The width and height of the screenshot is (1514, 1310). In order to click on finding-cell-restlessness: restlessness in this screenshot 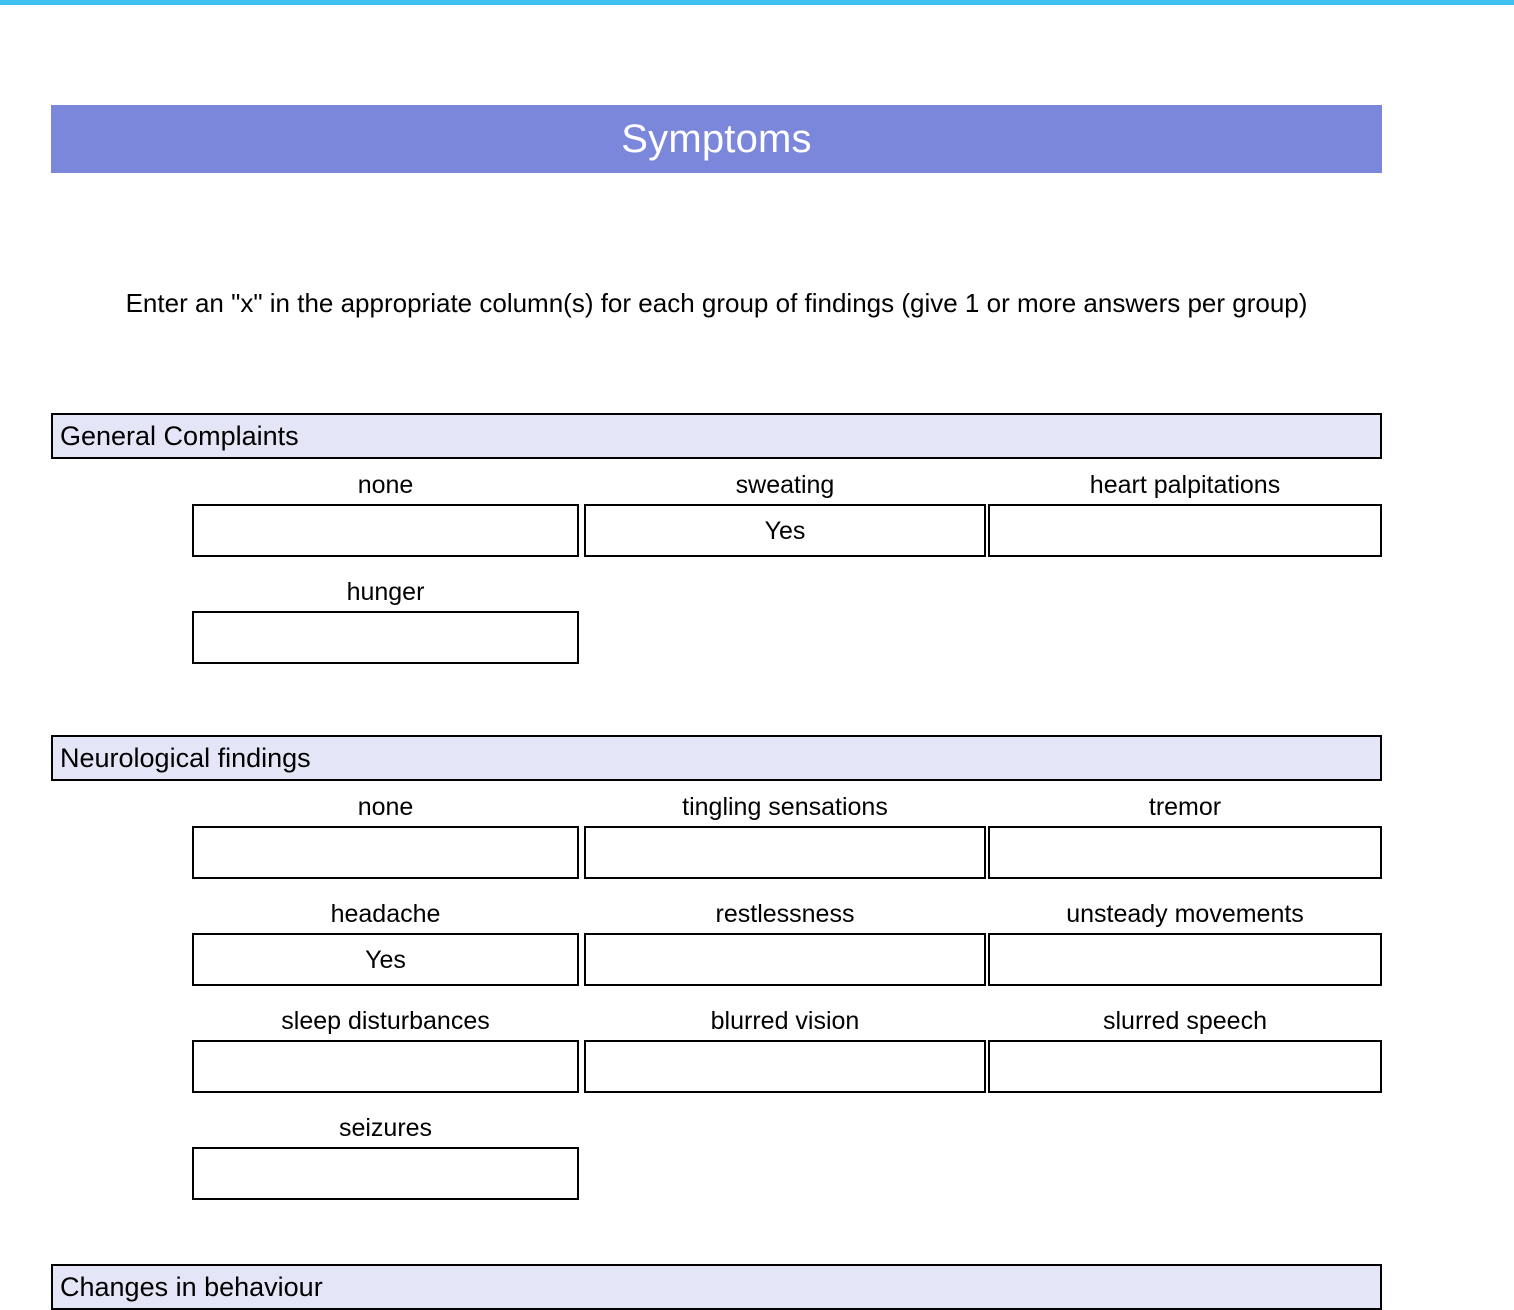, I will do `click(785, 942)`.